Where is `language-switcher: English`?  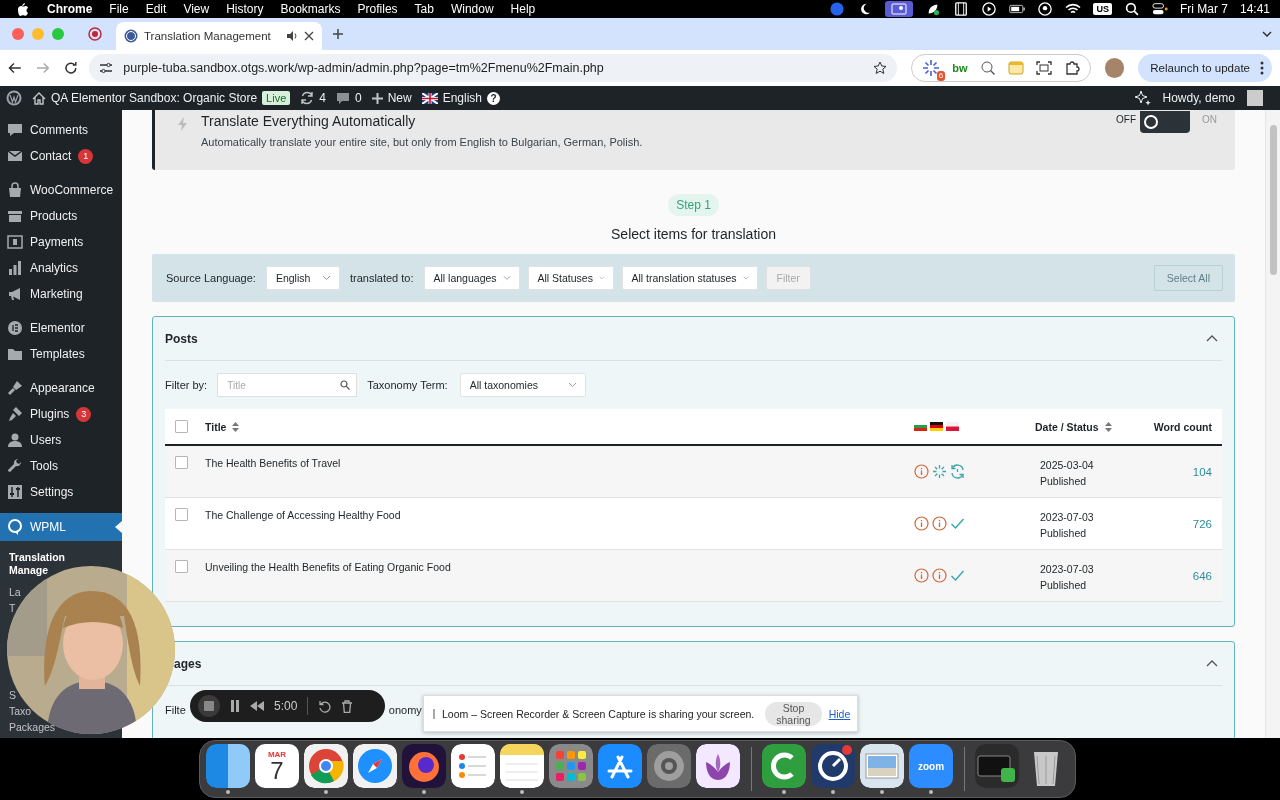 language-switcher: English is located at coordinates (462, 98).